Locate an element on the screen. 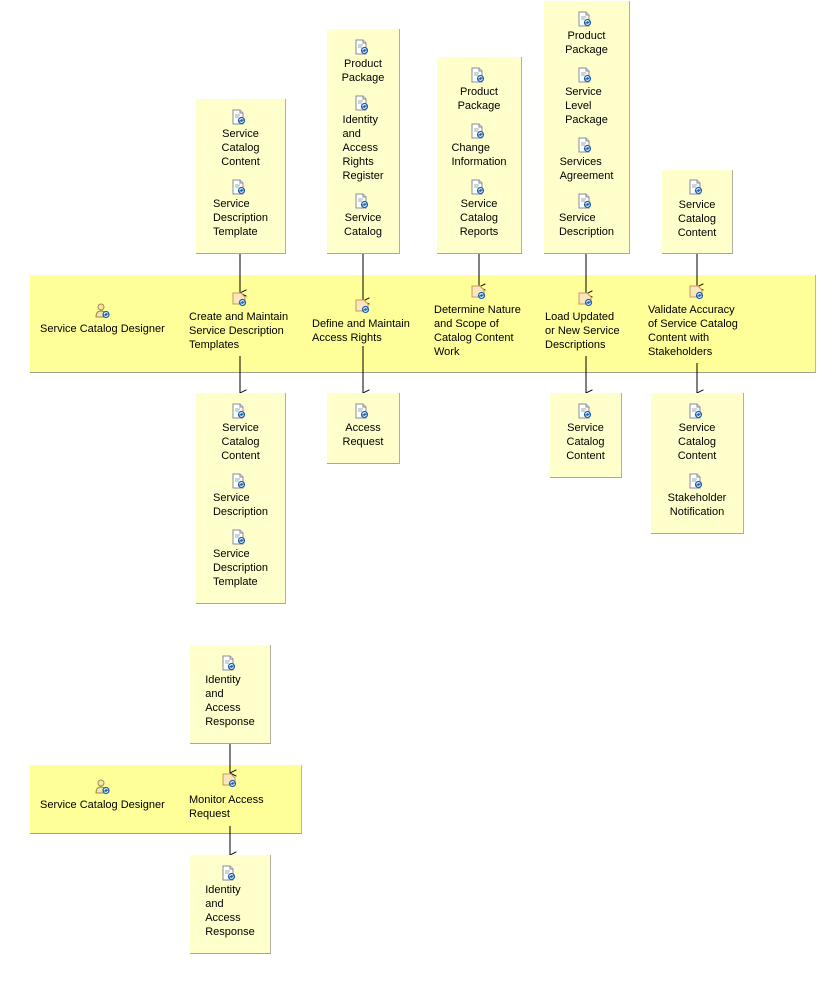 This screenshot has width=836, height=995. input-artifacts-task-6: Identity and Access Response is located at coordinates (230, 694).